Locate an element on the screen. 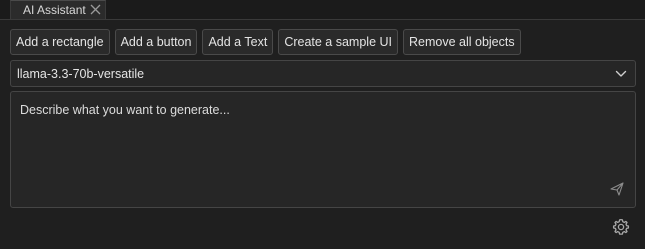 The width and height of the screenshot is (645, 249). tab-strip: AI Assistant is located at coordinates (322, 10).